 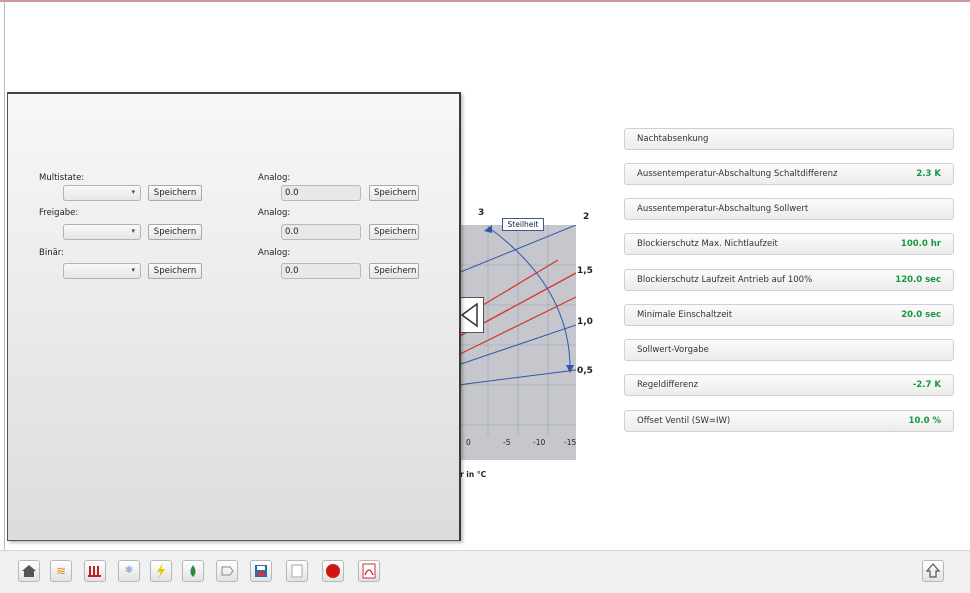 I want to click on param-minimale-einschaltzeit: Minimale Einschaltzeit 20.0 sec, so click(x=789, y=315).